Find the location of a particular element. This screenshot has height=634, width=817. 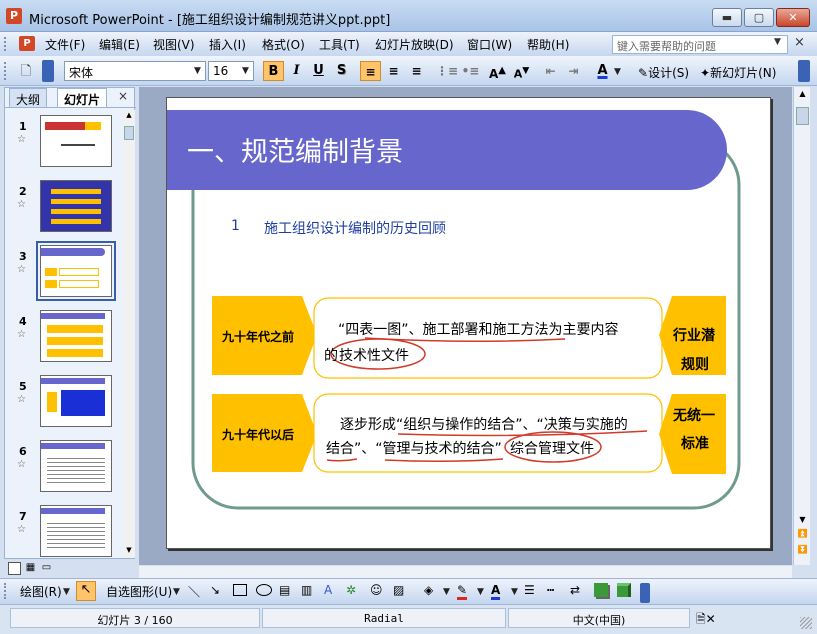

line-icon: ＼ is located at coordinates (194, 591).